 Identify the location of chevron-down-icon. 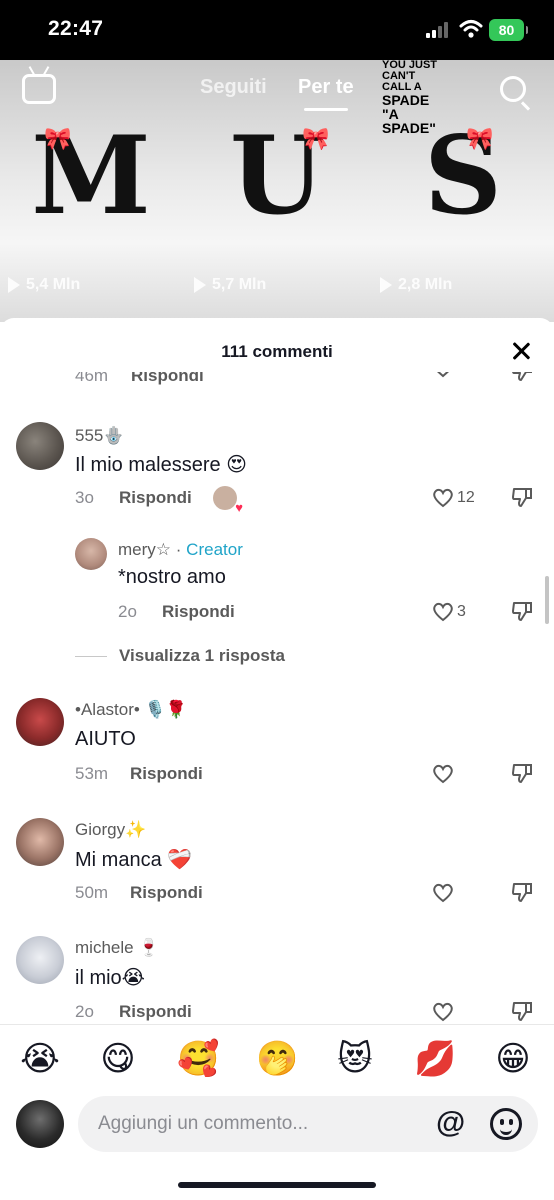
(443, 377).